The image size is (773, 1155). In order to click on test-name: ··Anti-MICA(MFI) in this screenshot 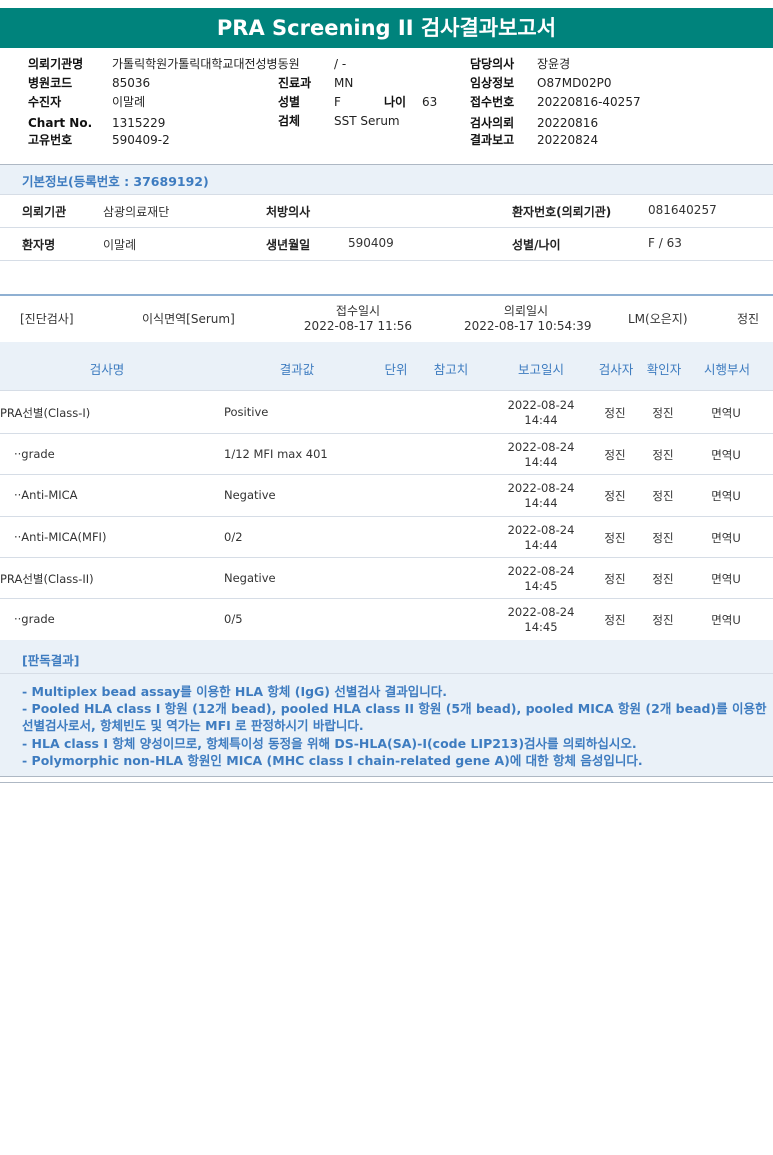, I will do `click(60, 537)`.